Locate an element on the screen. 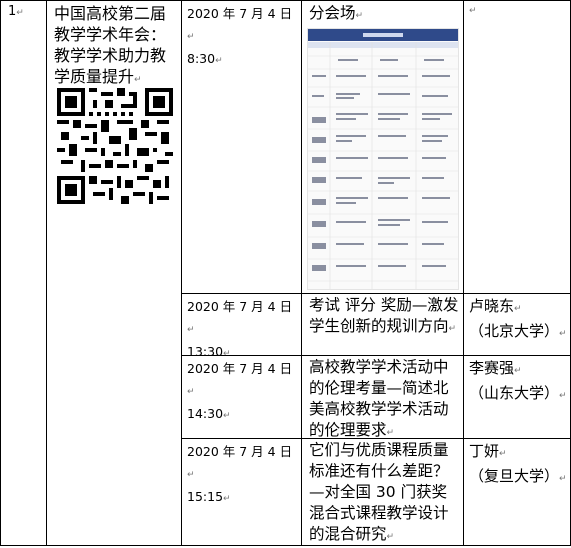 The width and height of the screenshot is (571, 548). session-topic: 考试 评分 奖励—激发学生创新的规训方向↵ is located at coordinates (384, 315).